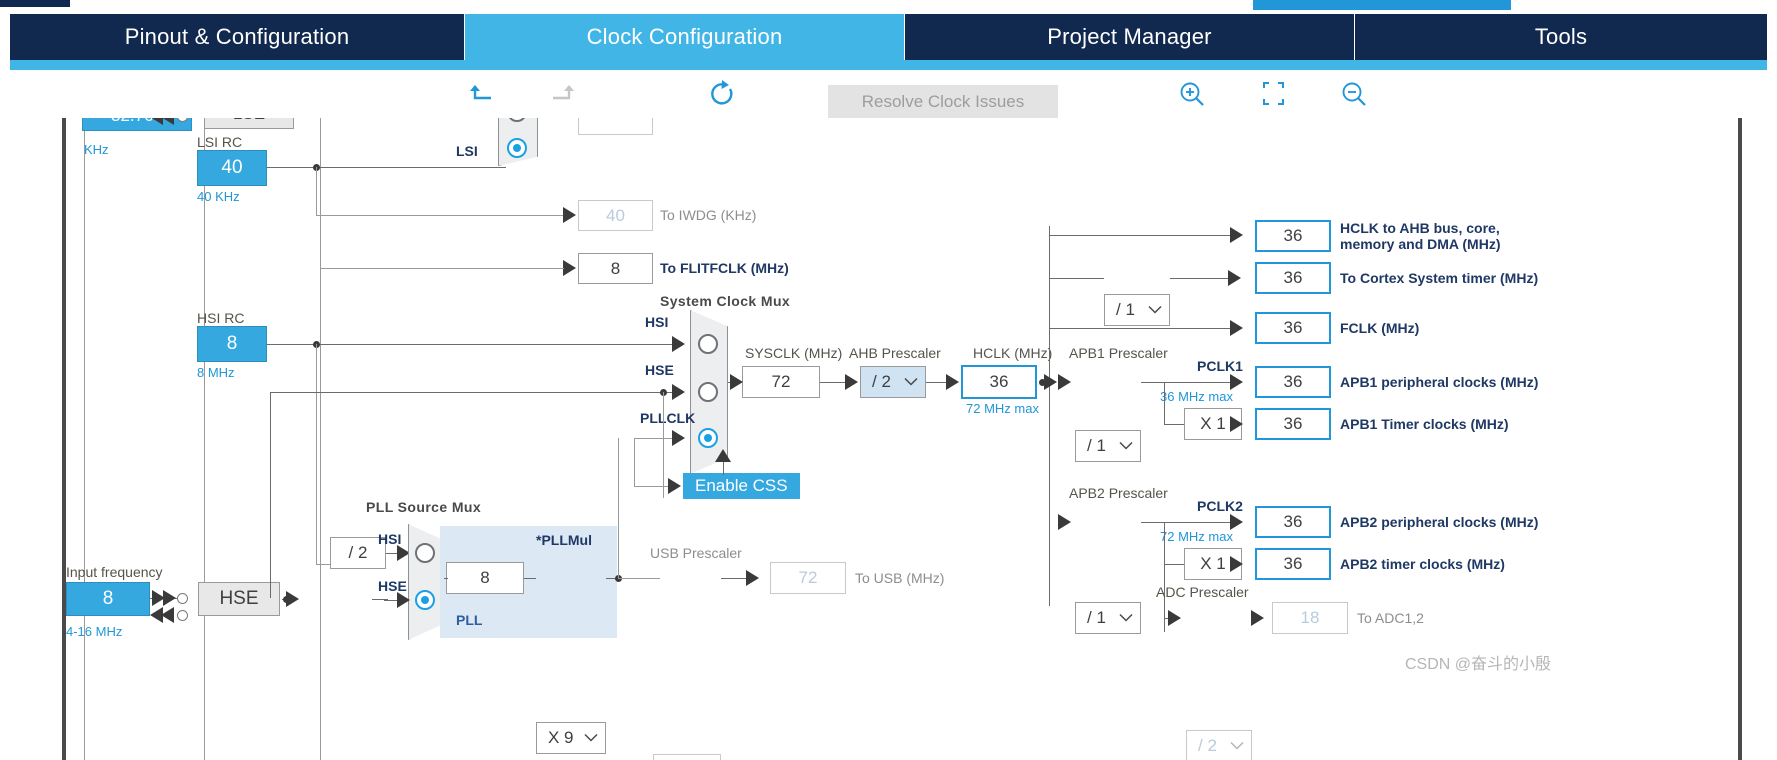  I want to click on pll-source-mux, so click(426, 582).